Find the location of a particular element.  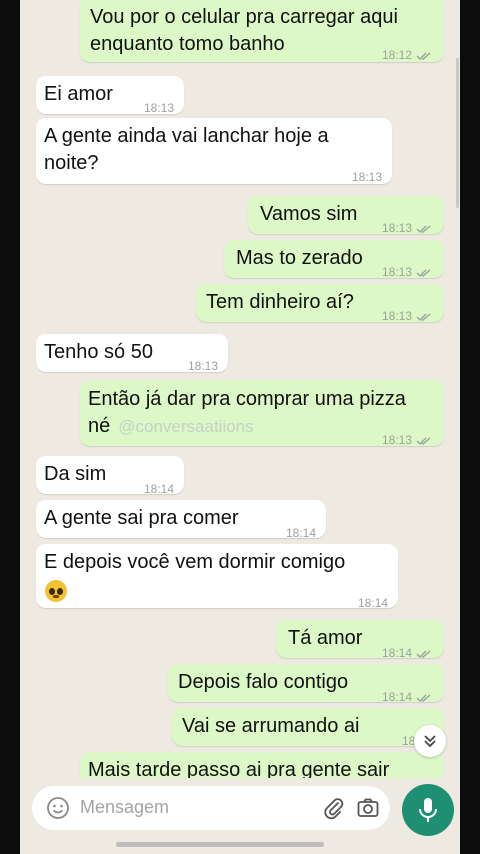

message-incoming: E depois você vem dormir comigo 18:14 is located at coordinates (217, 577).